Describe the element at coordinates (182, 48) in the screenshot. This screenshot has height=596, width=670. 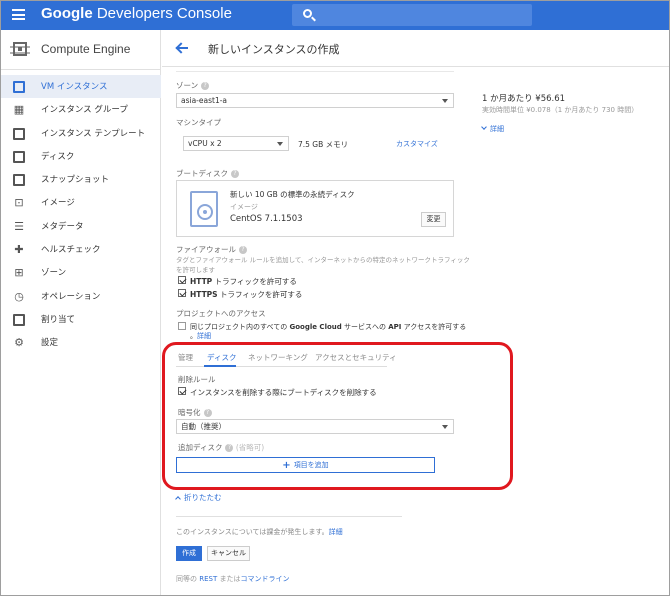
I see `back-arrow-icon` at that location.